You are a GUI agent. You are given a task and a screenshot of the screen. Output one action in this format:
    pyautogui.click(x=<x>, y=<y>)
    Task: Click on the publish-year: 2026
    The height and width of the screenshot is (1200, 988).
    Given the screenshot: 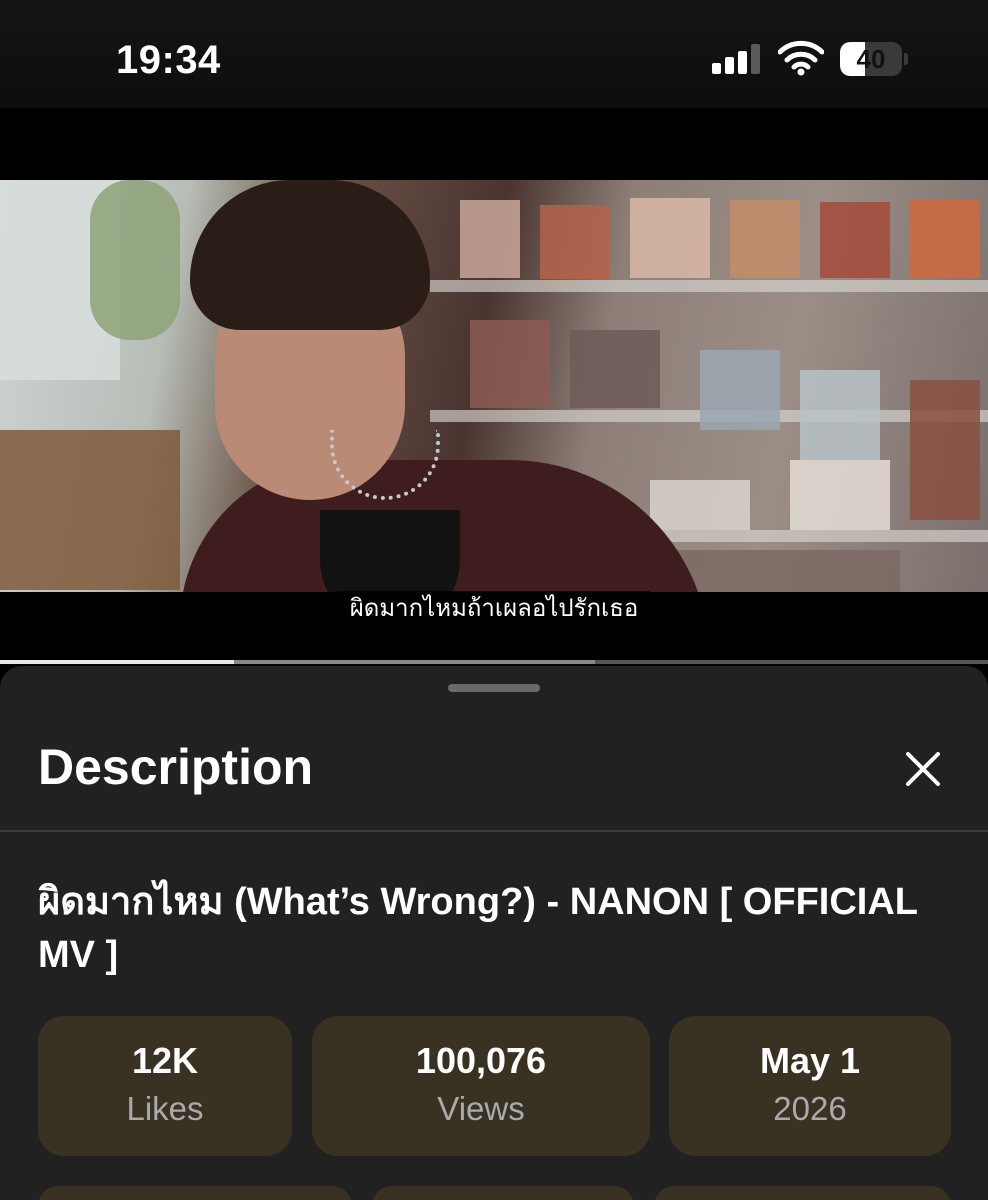 What is the action you would take?
    pyautogui.click(x=810, y=1108)
    